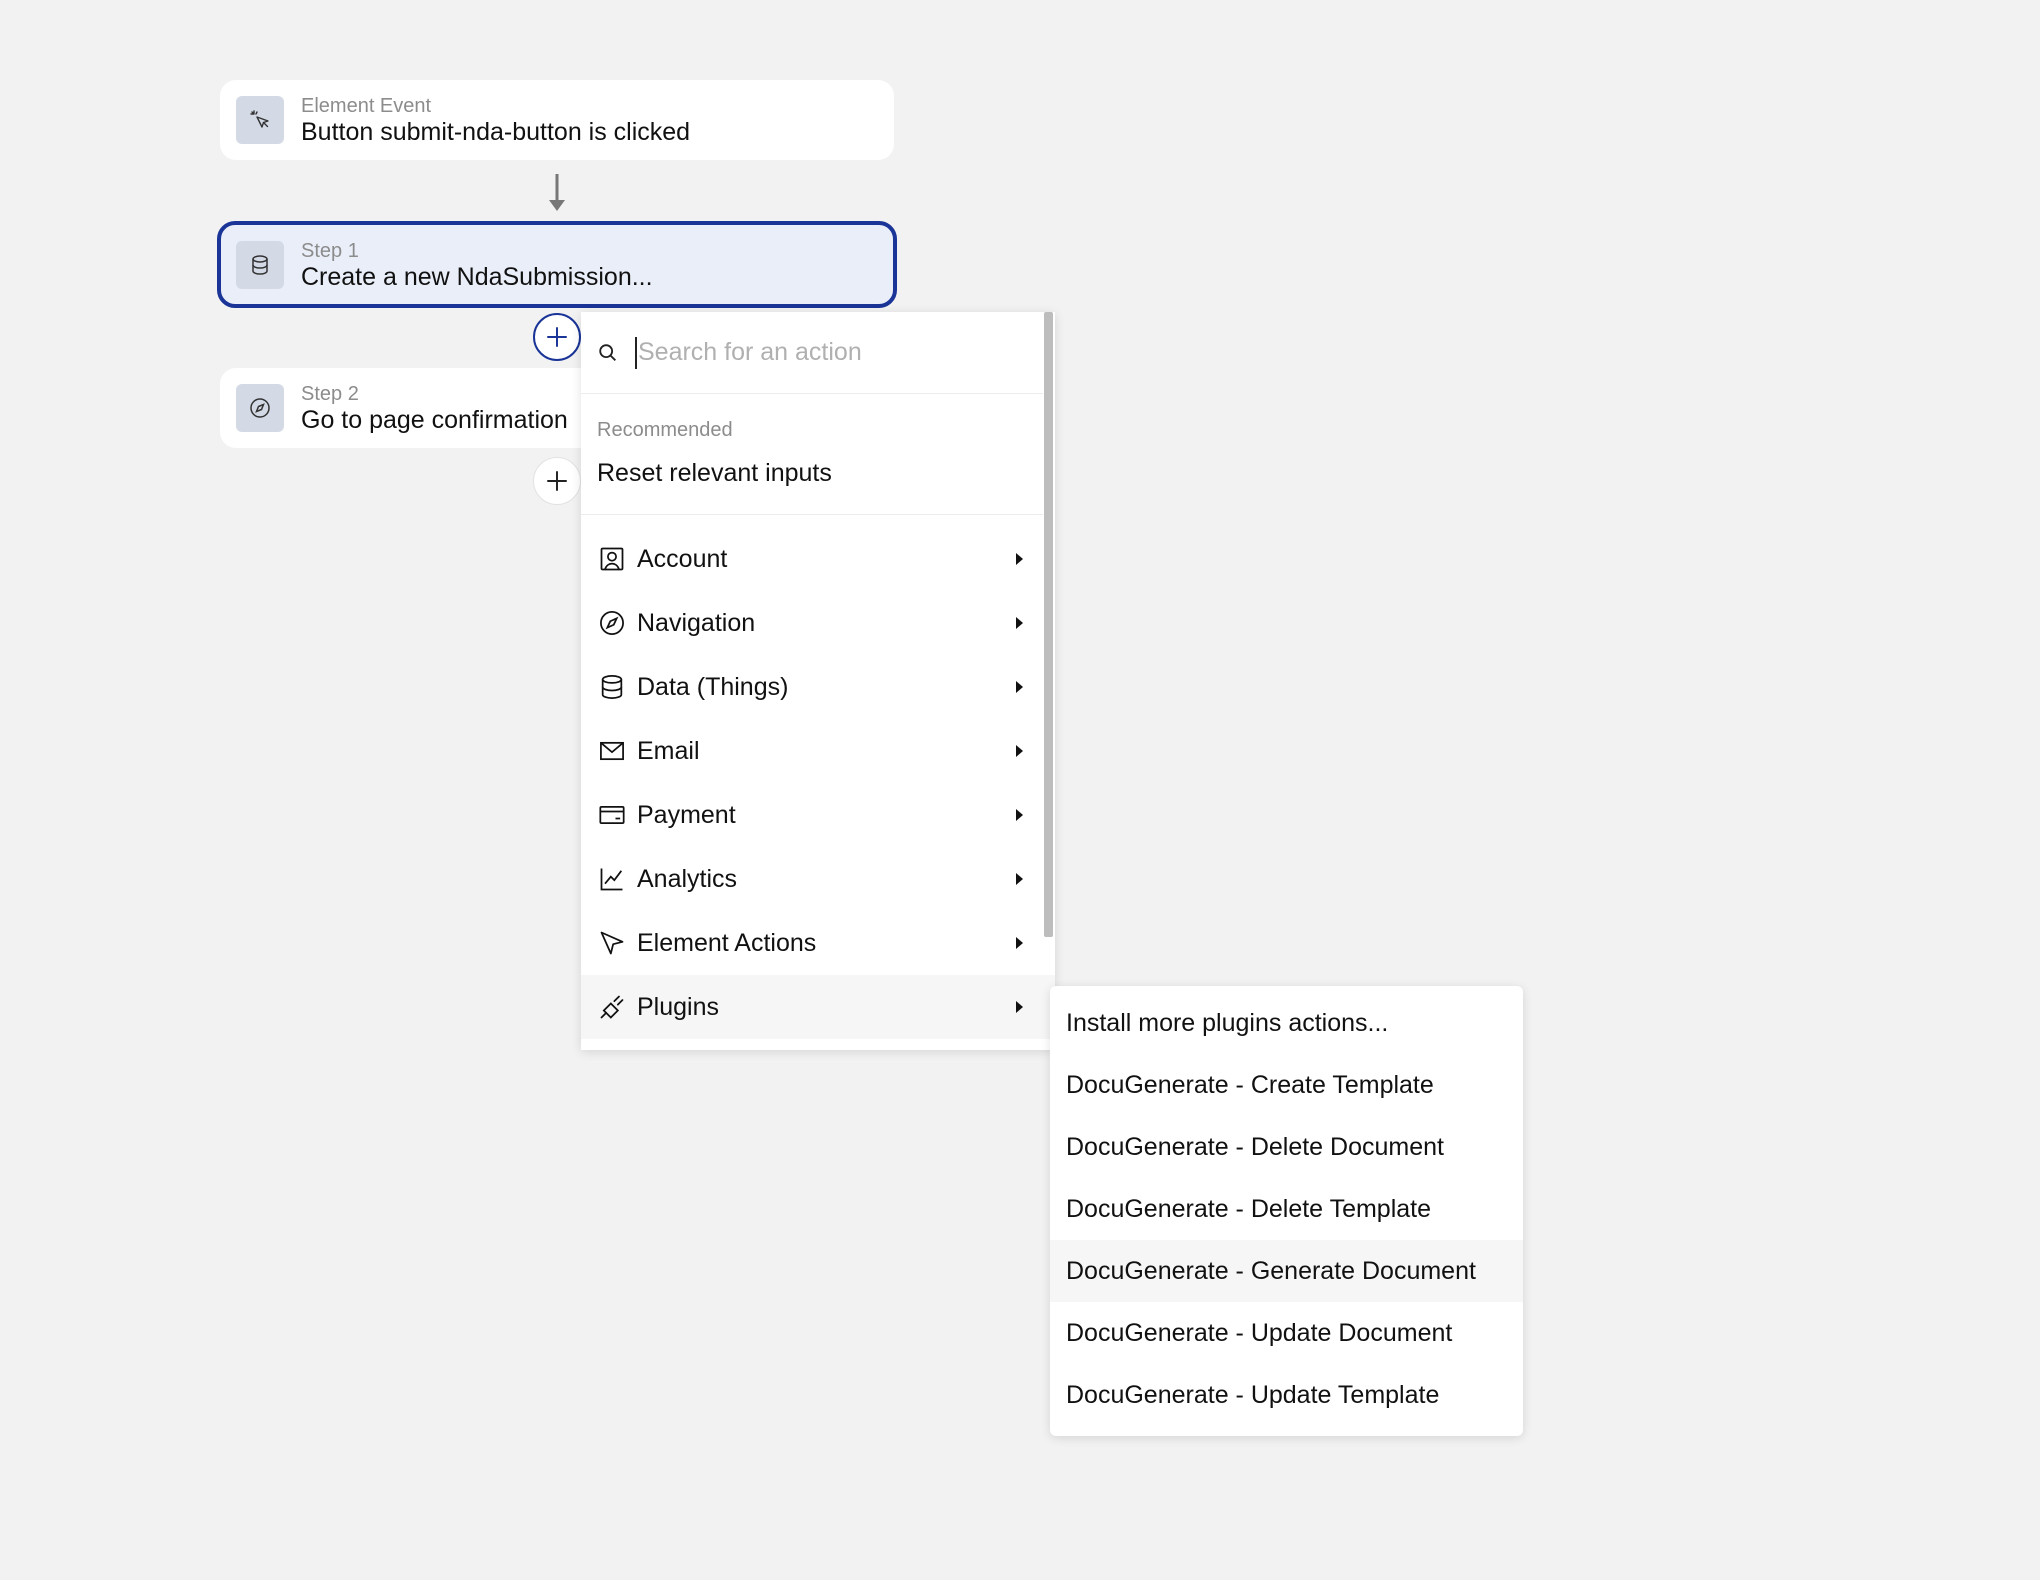  I want to click on search-input, so click(828, 352).